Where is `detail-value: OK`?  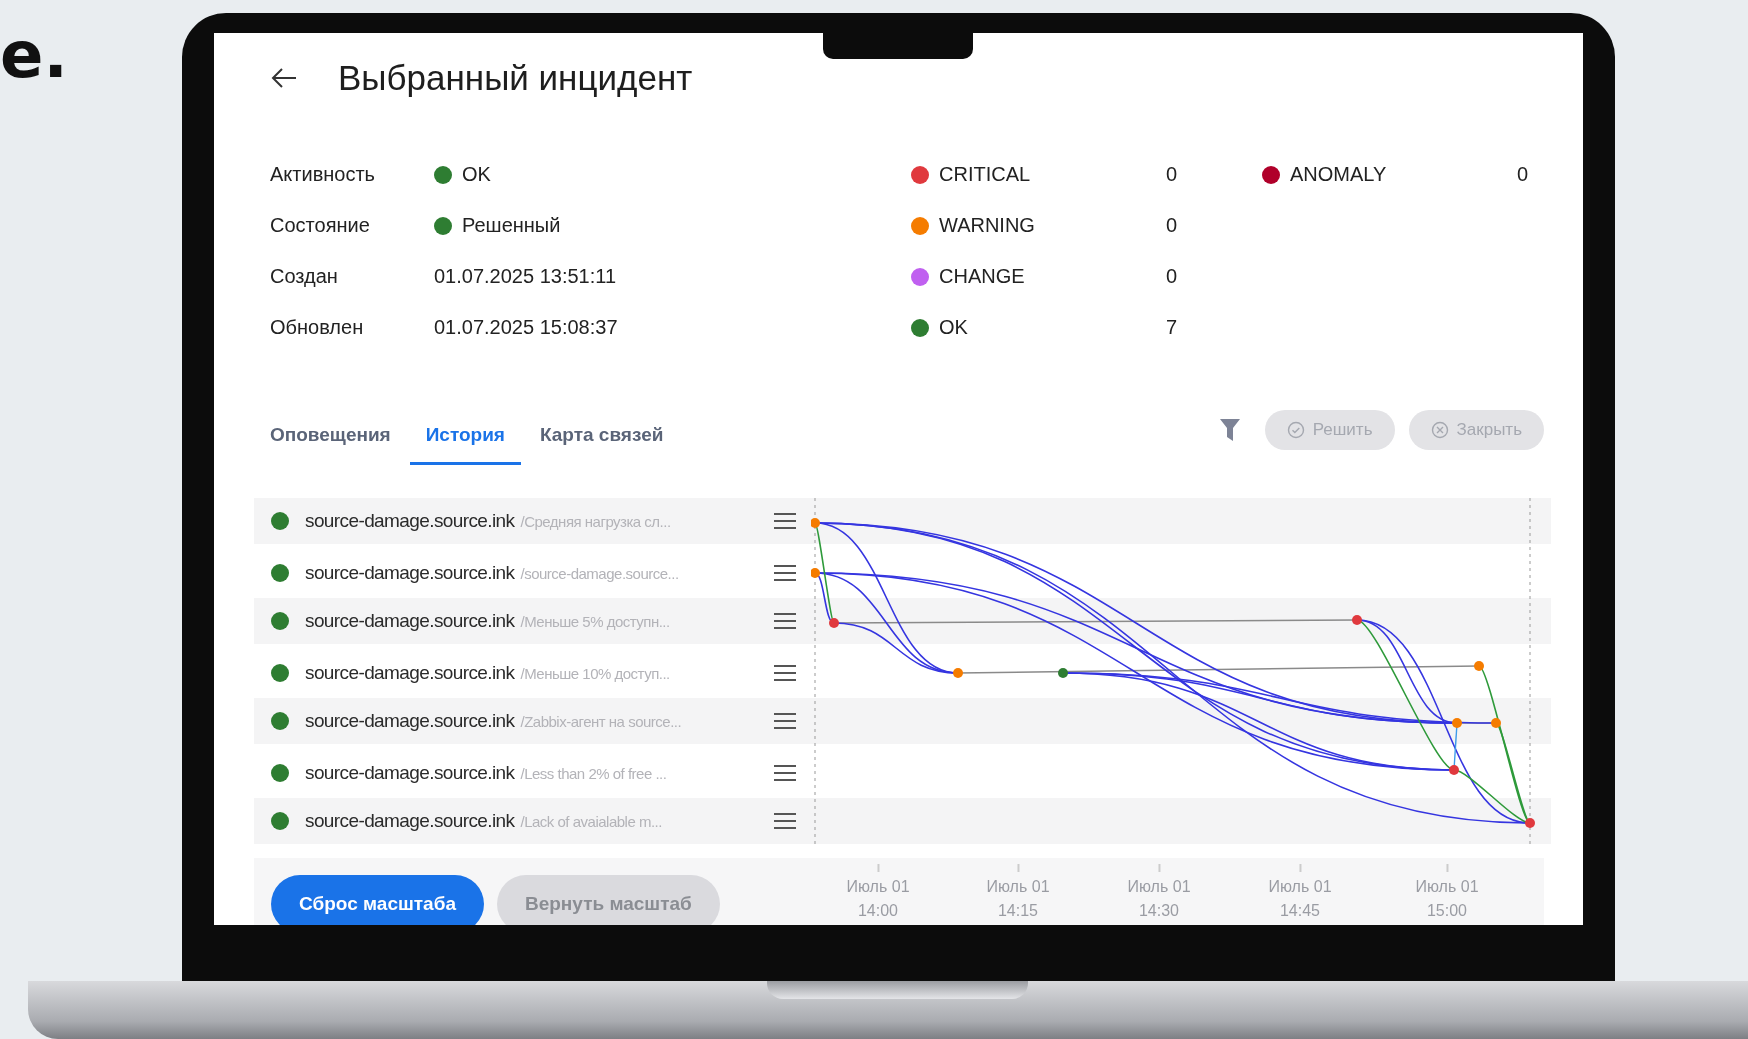
detail-value: OK is located at coordinates (476, 174).